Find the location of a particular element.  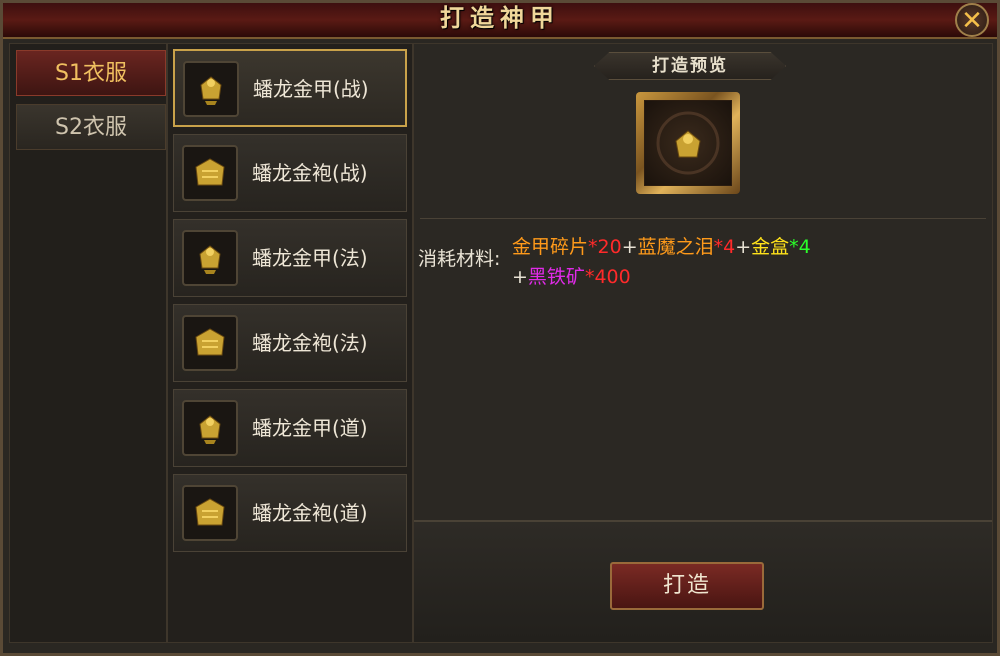

list-item: 蟠龙金甲(法) is located at coordinates (290, 258).